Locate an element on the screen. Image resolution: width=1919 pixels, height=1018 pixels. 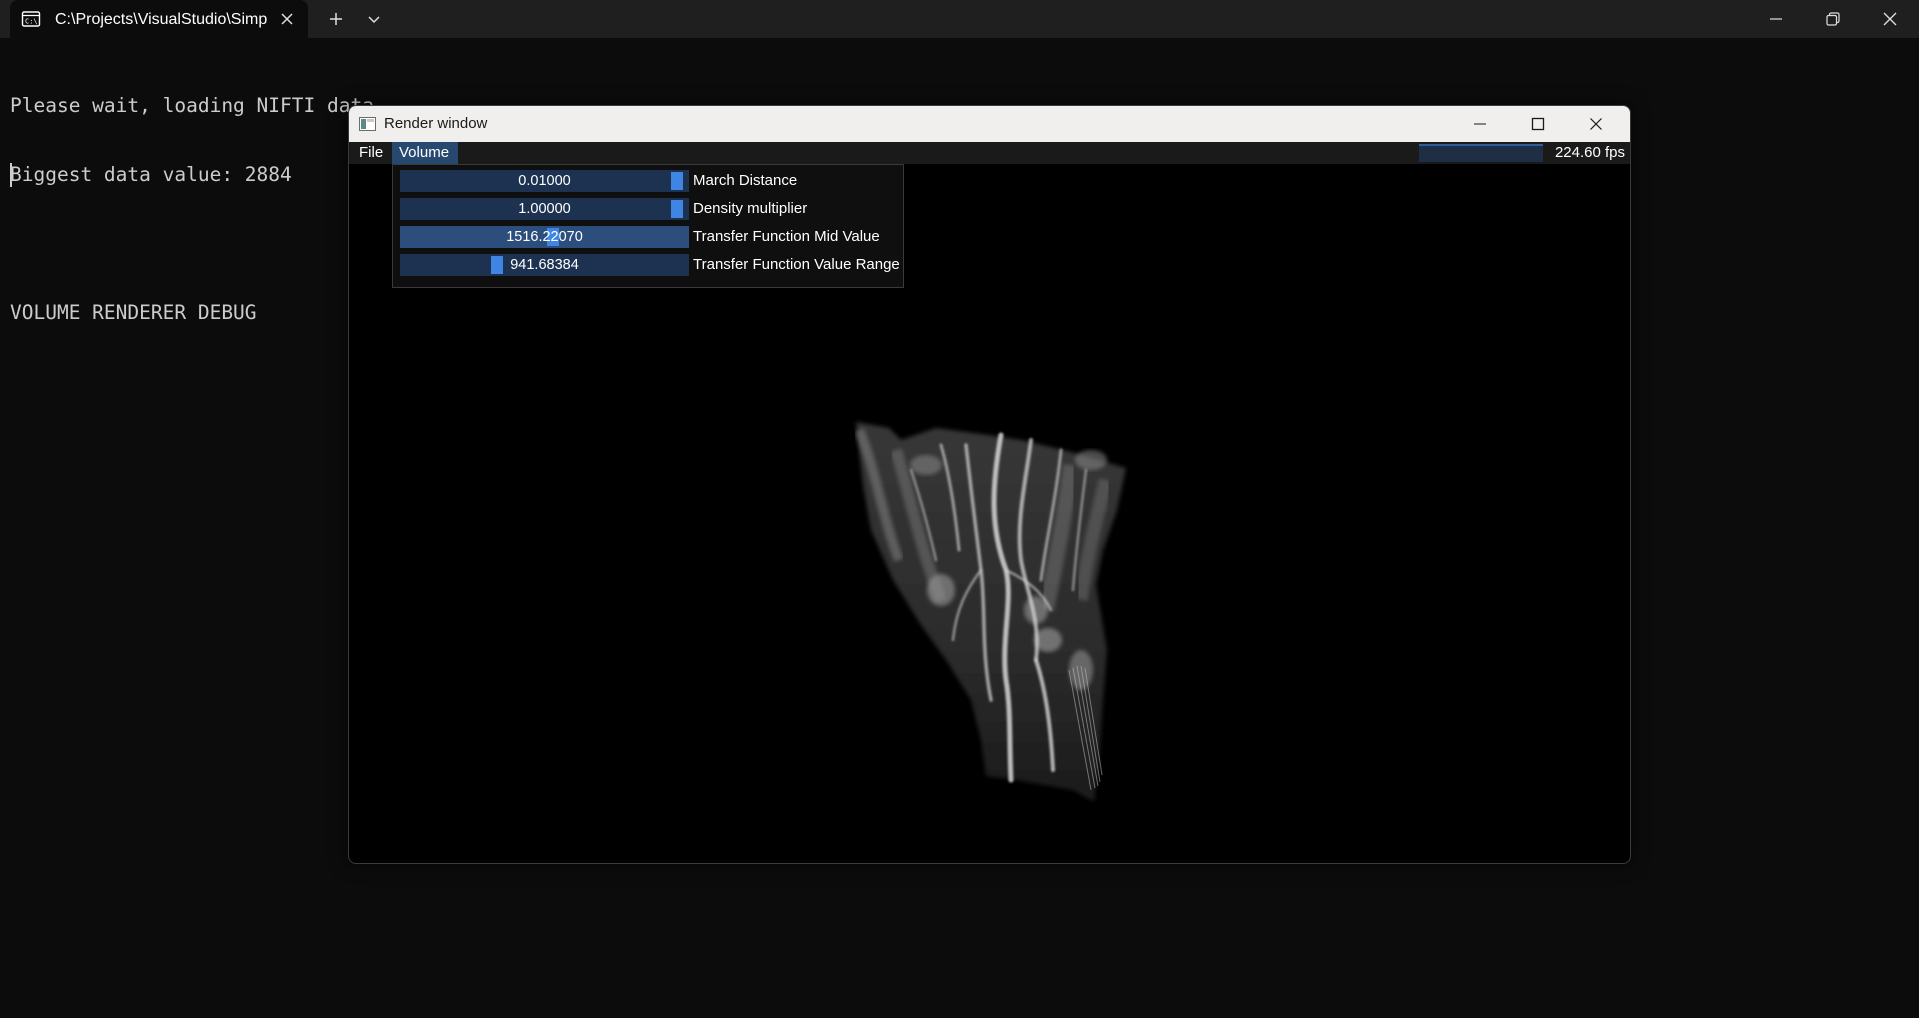
render-window-title: Render window is located at coordinates (436, 123).